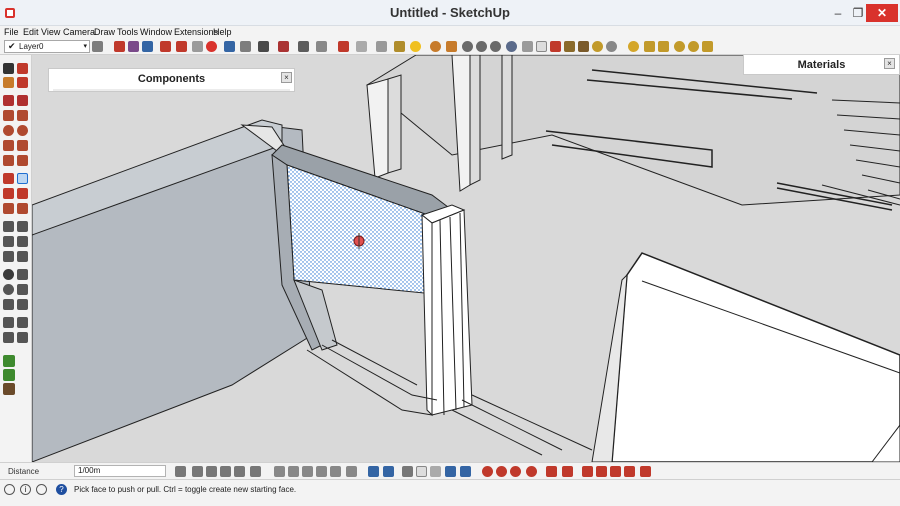 This screenshot has height=506, width=900. What do you see at coordinates (889, 63) in the screenshot?
I see `materials-close-icon: ×` at bounding box center [889, 63].